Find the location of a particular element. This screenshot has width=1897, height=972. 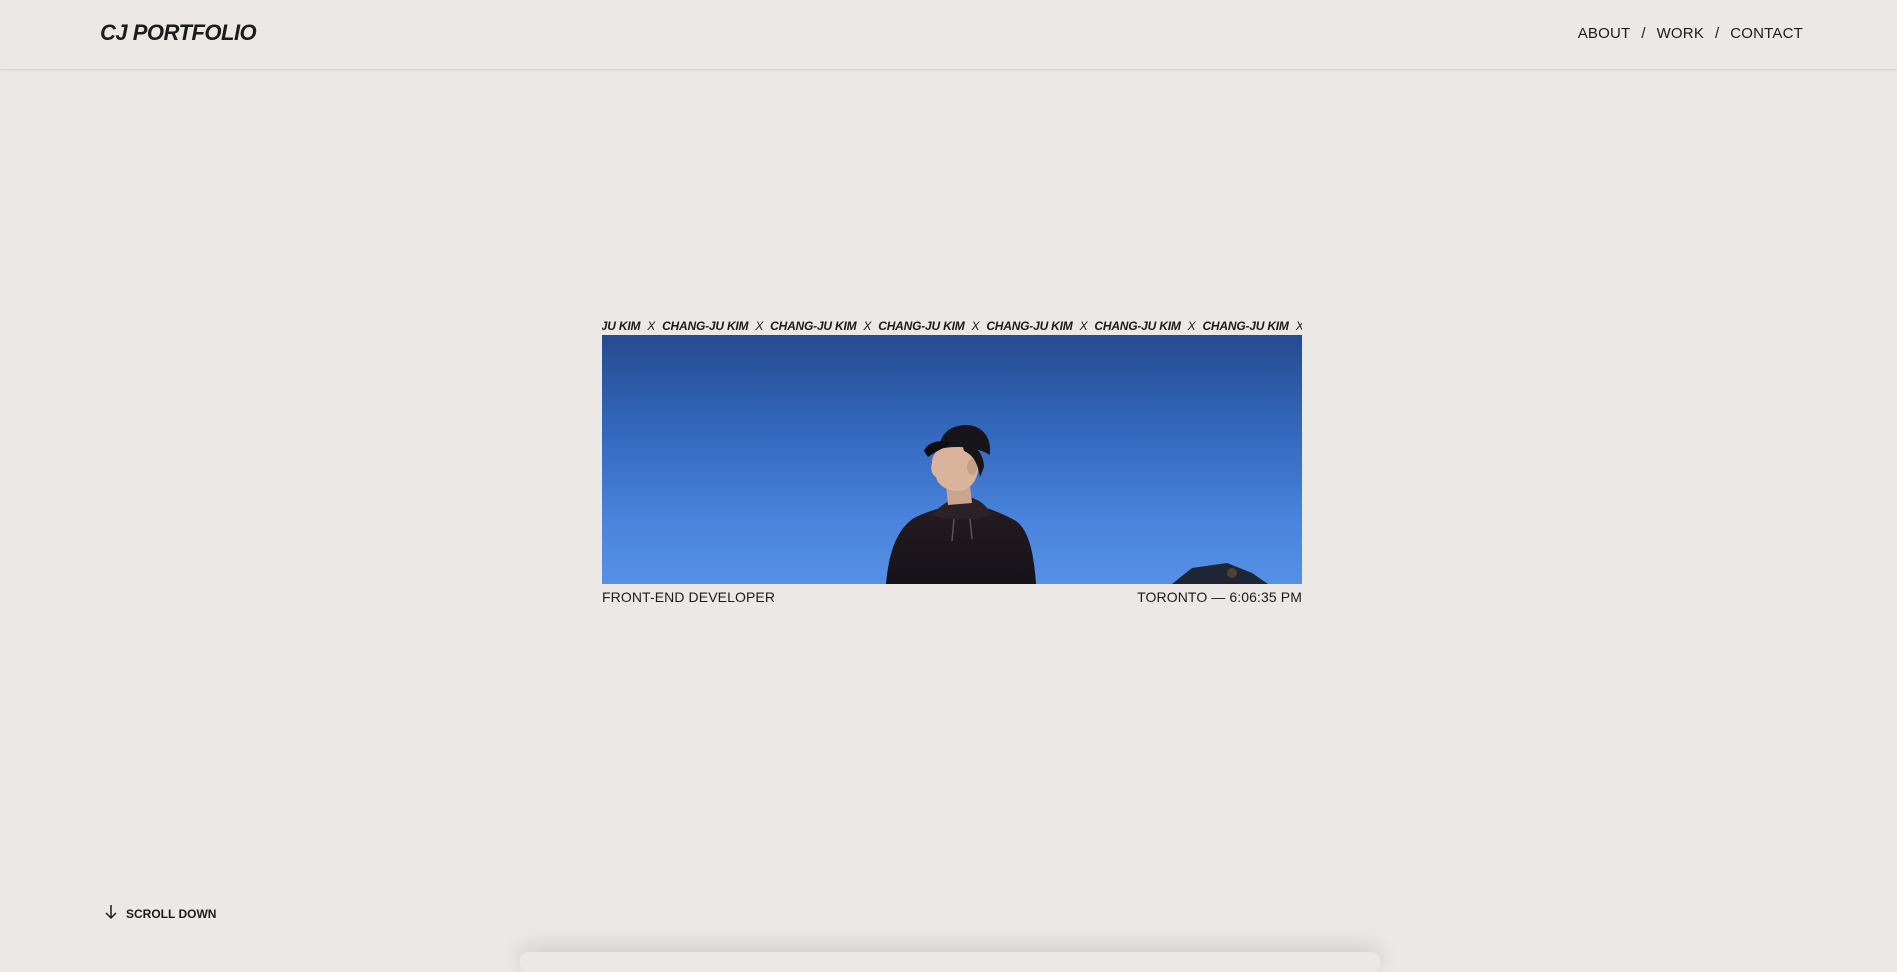

next-section-edge is located at coordinates (950, 962).